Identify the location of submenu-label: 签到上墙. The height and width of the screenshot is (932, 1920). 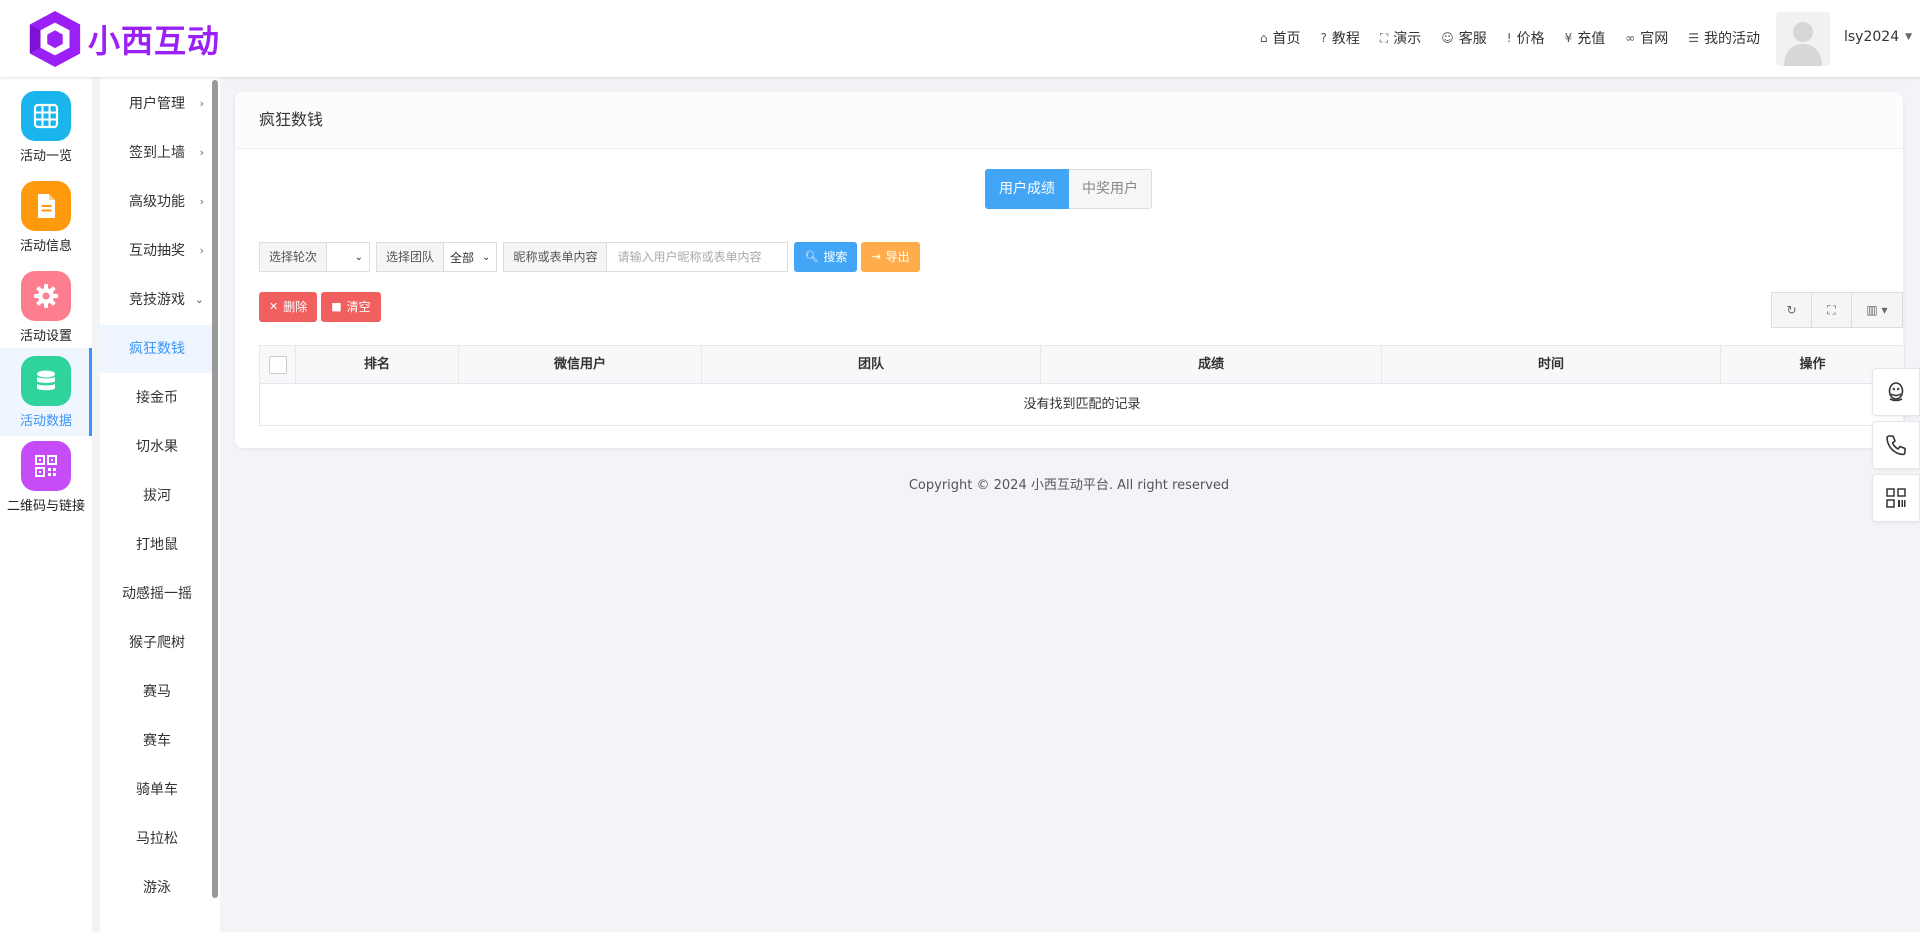
(157, 153).